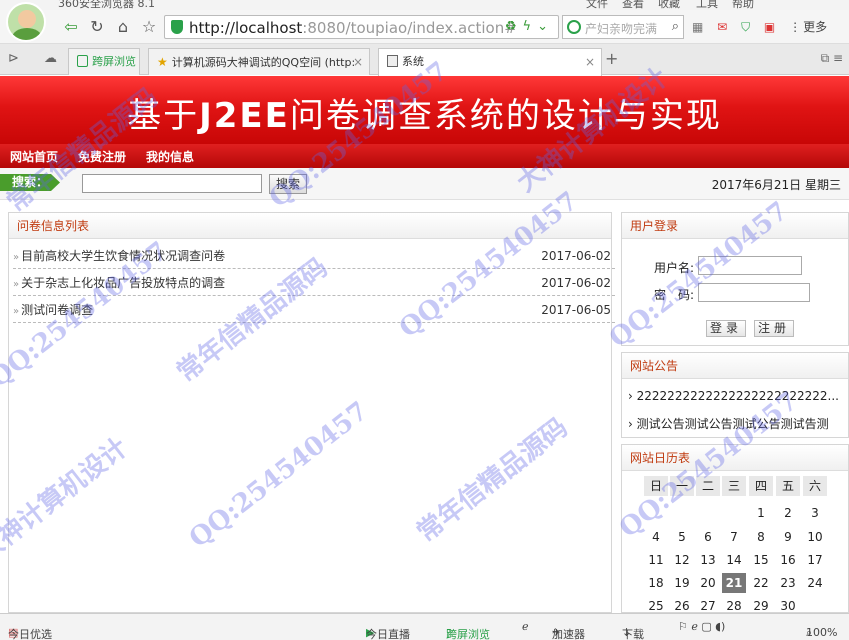  What do you see at coordinates (761, 513) in the screenshot?
I see `calendar-day: 1` at bounding box center [761, 513].